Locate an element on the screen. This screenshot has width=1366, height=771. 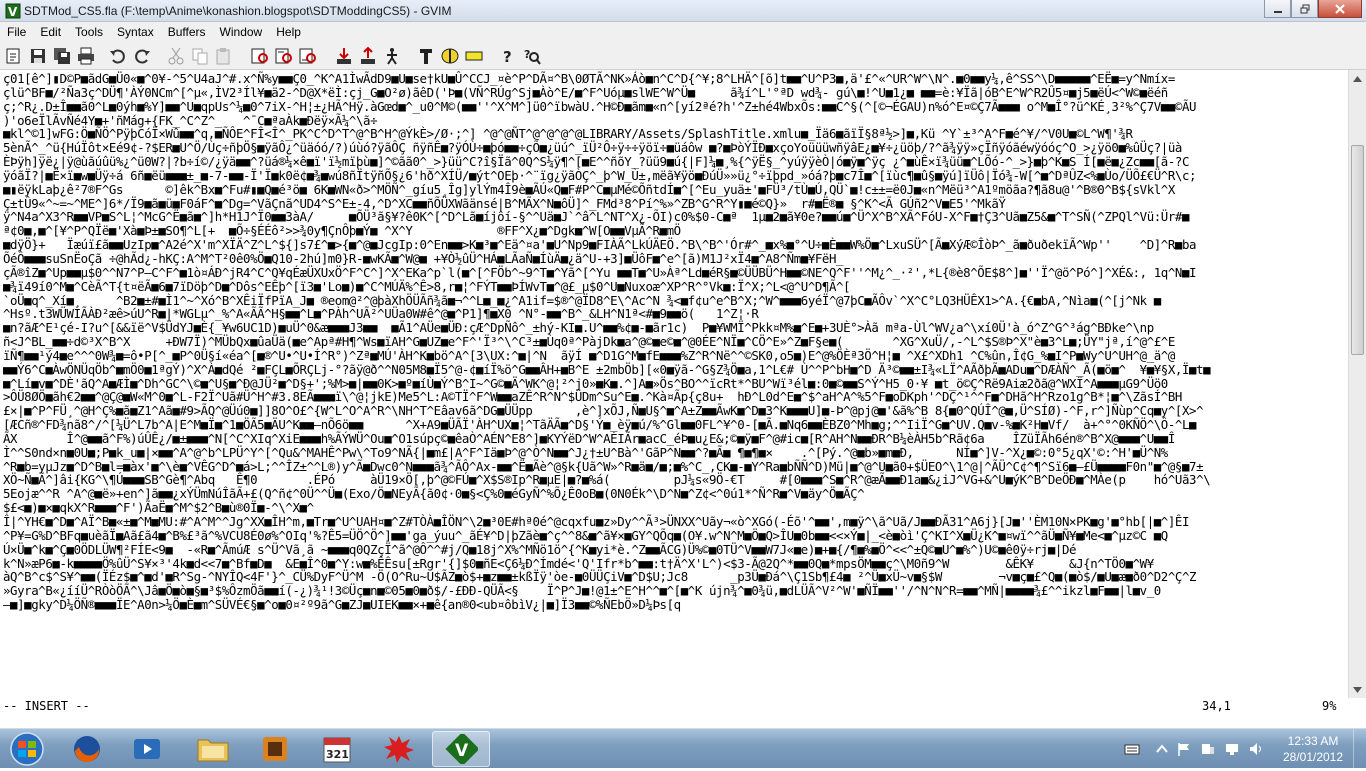
svg-text: V is located at coordinates (462, 751).